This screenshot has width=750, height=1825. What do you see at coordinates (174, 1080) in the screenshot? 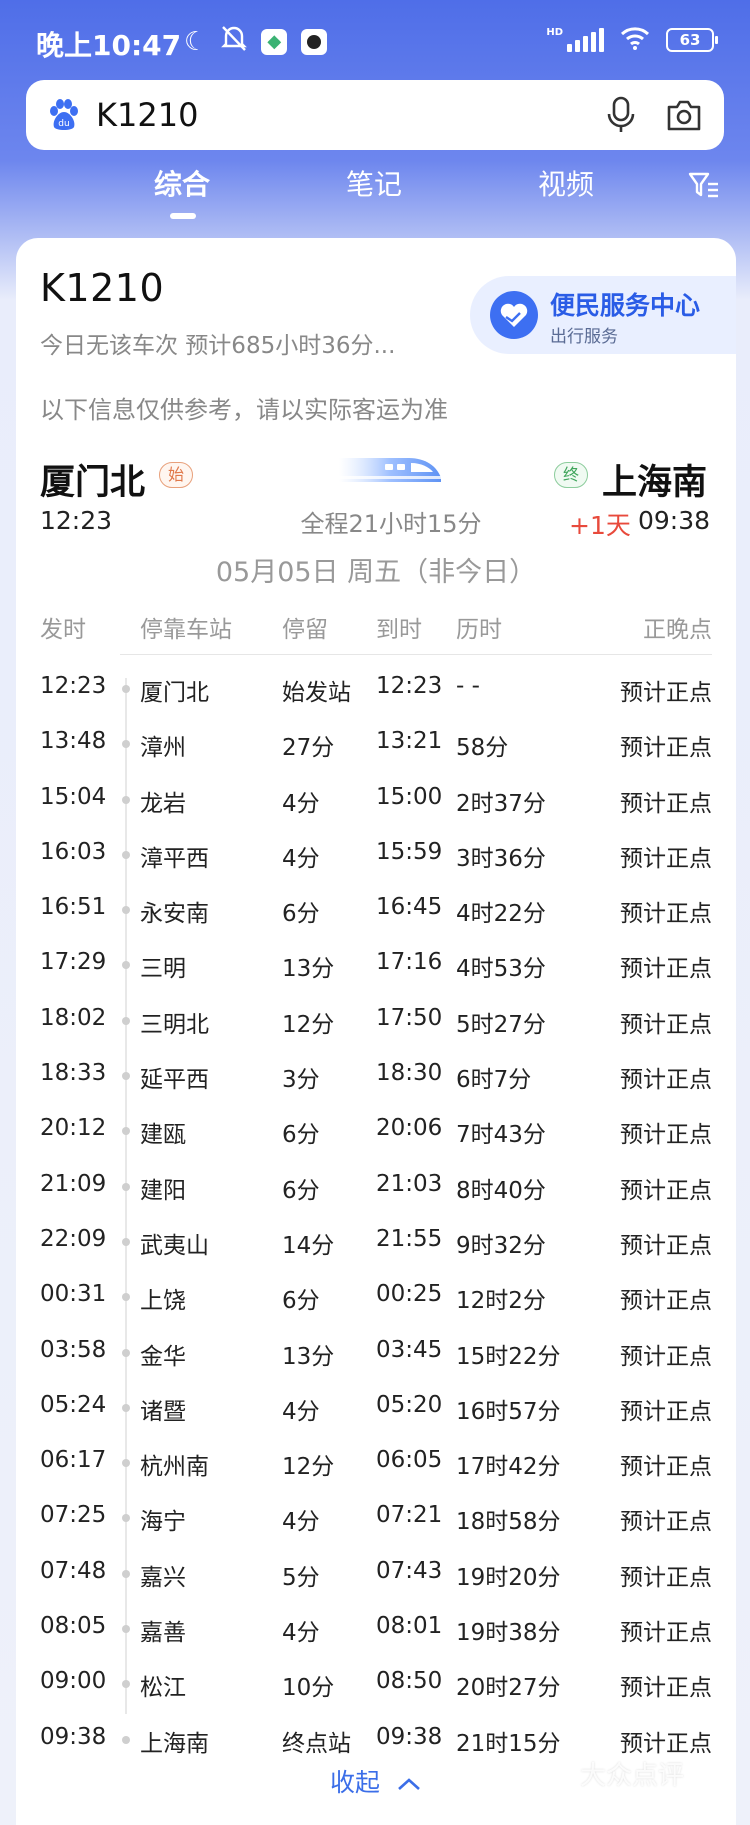
I see `station-name: 延平西` at bounding box center [174, 1080].